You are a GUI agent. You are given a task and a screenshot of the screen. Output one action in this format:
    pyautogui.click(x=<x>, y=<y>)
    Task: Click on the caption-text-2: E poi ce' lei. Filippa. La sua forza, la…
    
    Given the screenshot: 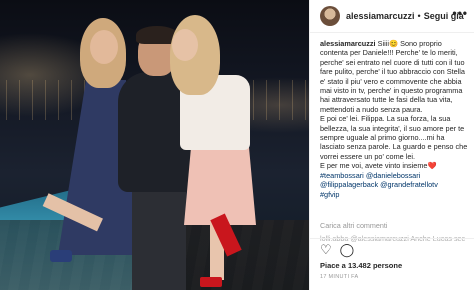 What is the action you would take?
    pyautogui.click(x=394, y=137)
    